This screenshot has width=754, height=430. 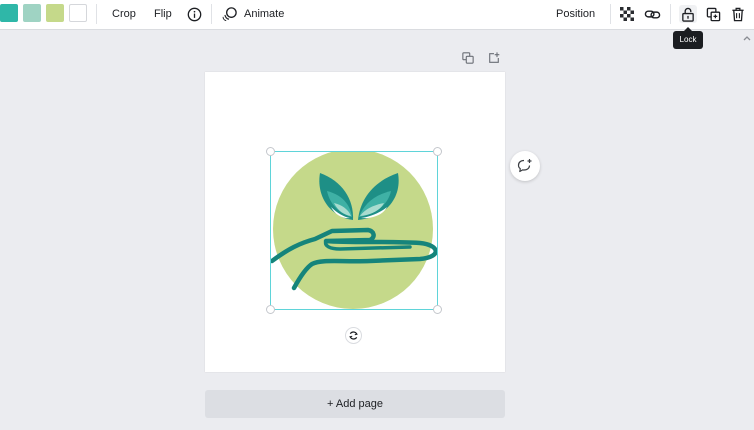 I want to click on lock-button, so click(x=688, y=14).